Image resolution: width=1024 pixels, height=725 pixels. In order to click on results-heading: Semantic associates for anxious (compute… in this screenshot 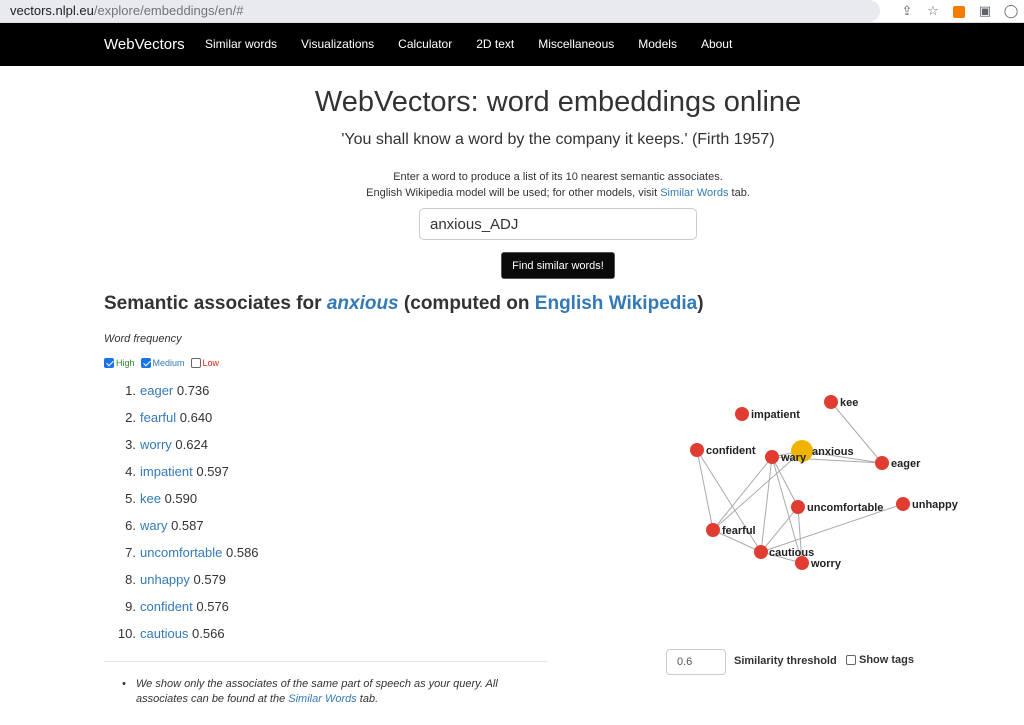, I will do `click(404, 304)`.